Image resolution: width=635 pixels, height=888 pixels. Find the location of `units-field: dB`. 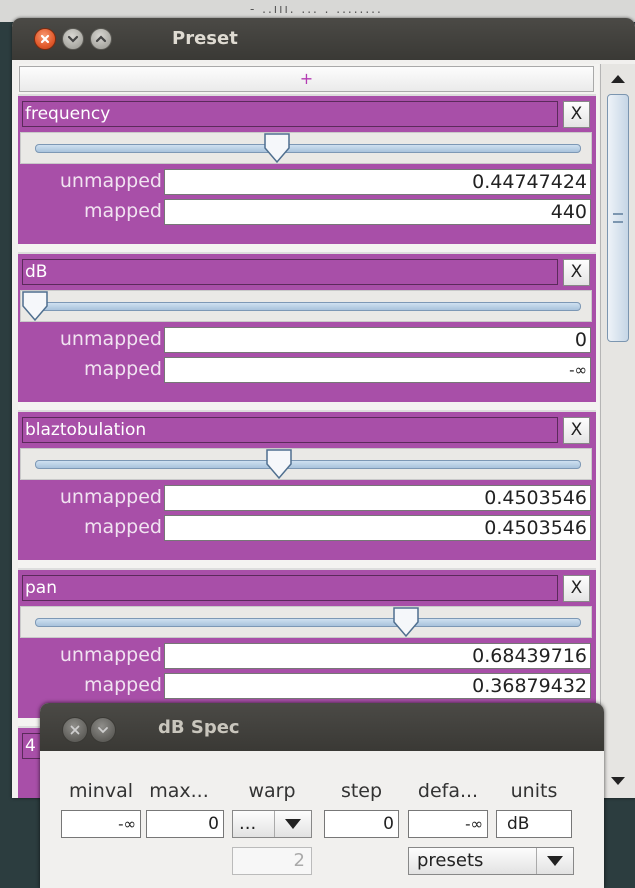

units-field: dB is located at coordinates (534, 824).